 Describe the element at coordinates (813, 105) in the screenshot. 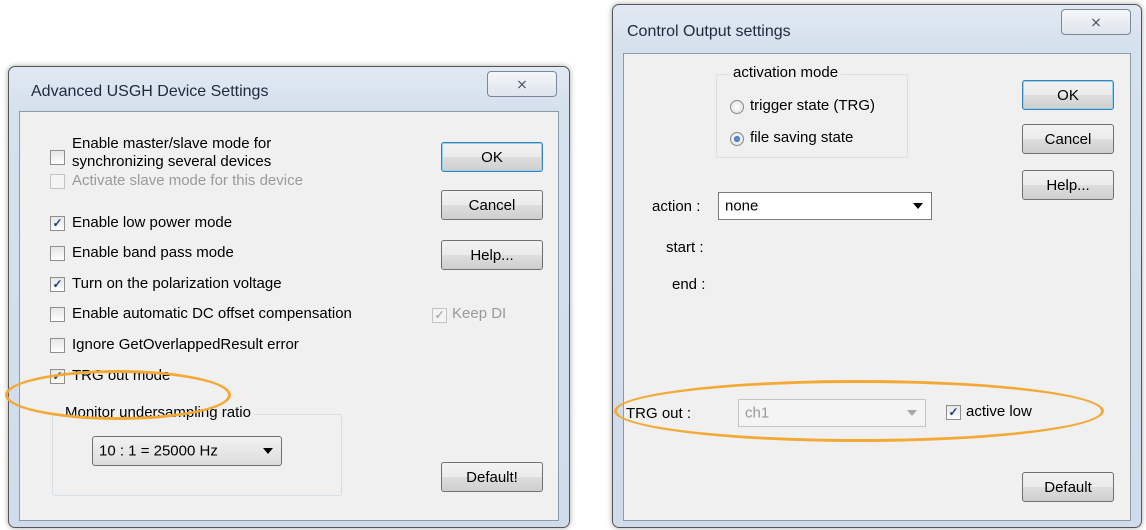

I see `trigger-state-label: trigger state (TRG)` at that location.